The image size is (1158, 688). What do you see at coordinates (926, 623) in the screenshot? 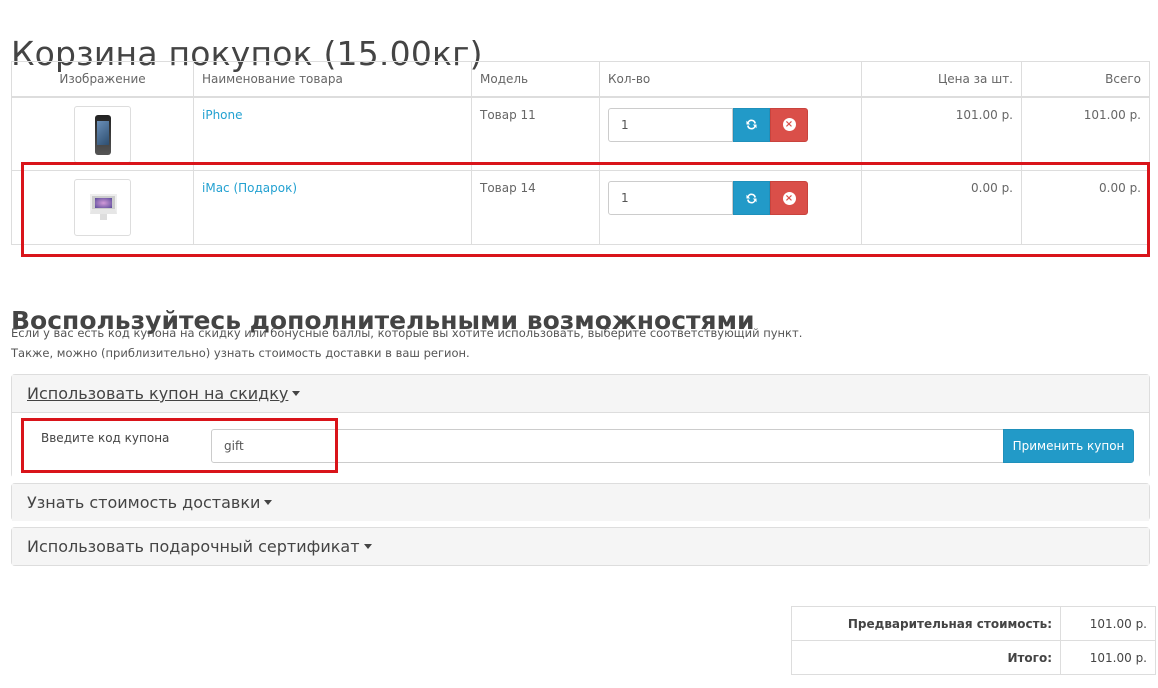
I see `subtotal-label: Предварительная стоимость:` at bounding box center [926, 623].